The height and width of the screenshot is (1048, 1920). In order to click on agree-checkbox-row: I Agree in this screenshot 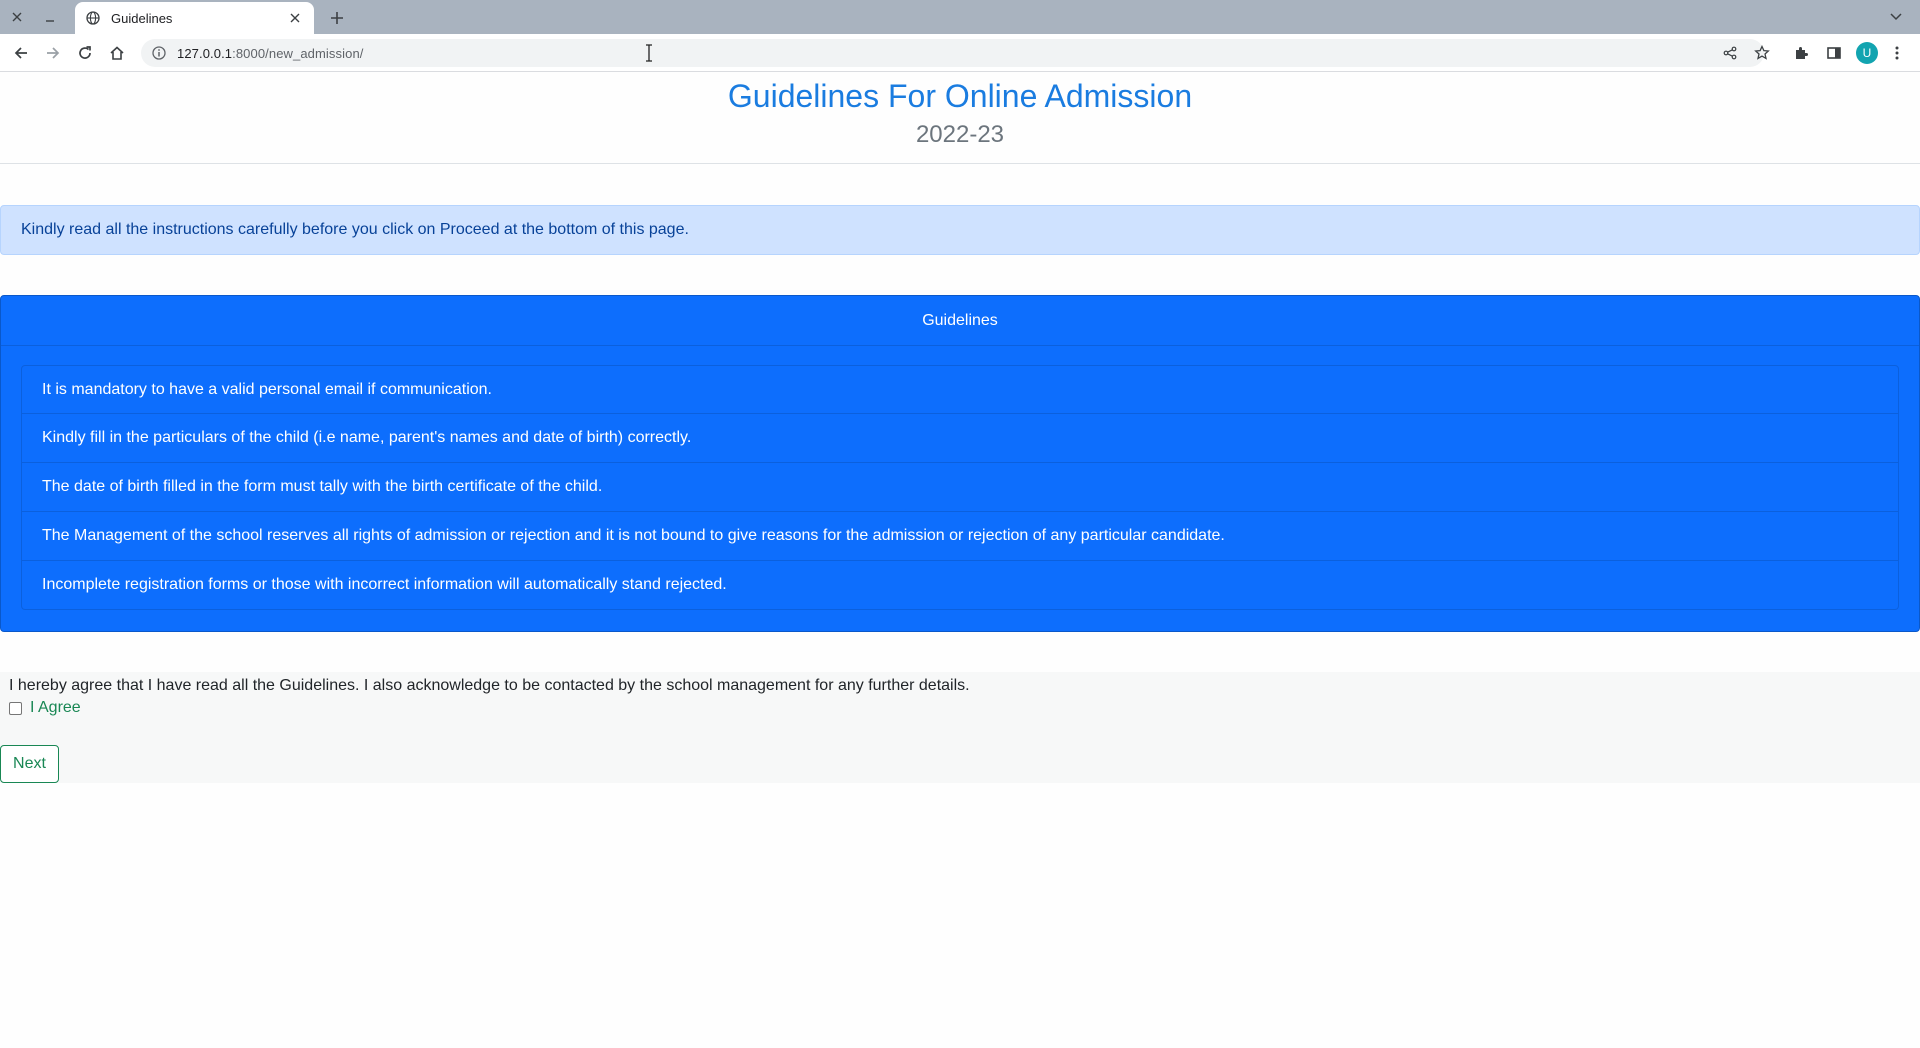, I will do `click(45, 708)`.